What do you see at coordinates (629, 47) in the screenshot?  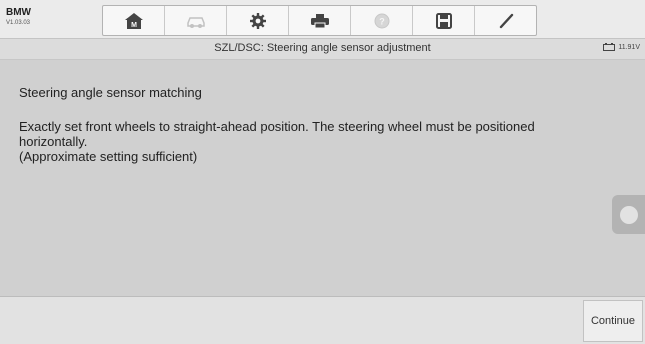 I see `battery-voltage: 11.91V` at bounding box center [629, 47].